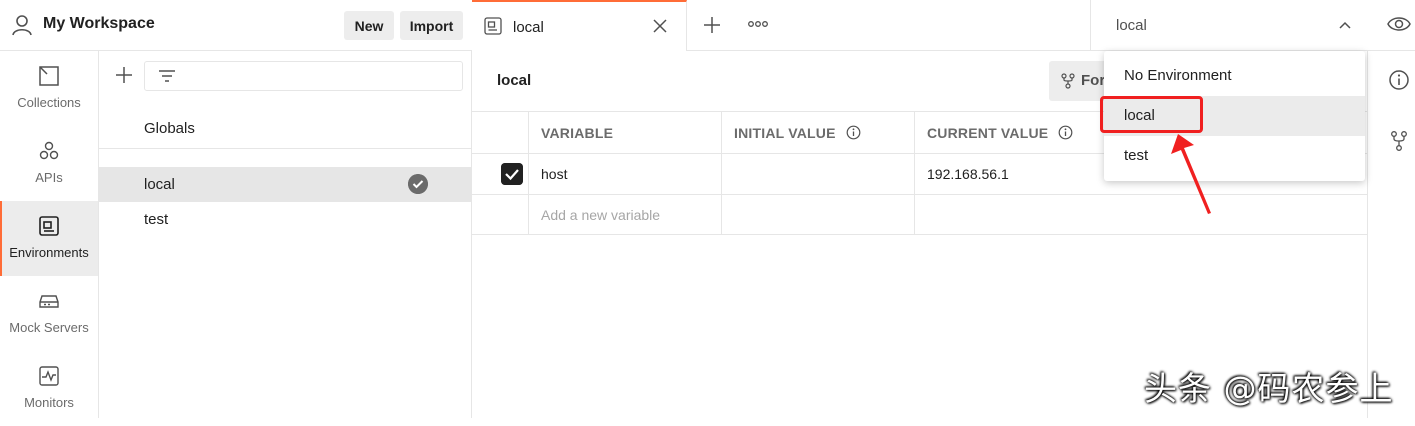 The height and width of the screenshot is (426, 1415). What do you see at coordinates (236, 25) in the screenshot?
I see `workspace-header: My Workspace New Import` at bounding box center [236, 25].